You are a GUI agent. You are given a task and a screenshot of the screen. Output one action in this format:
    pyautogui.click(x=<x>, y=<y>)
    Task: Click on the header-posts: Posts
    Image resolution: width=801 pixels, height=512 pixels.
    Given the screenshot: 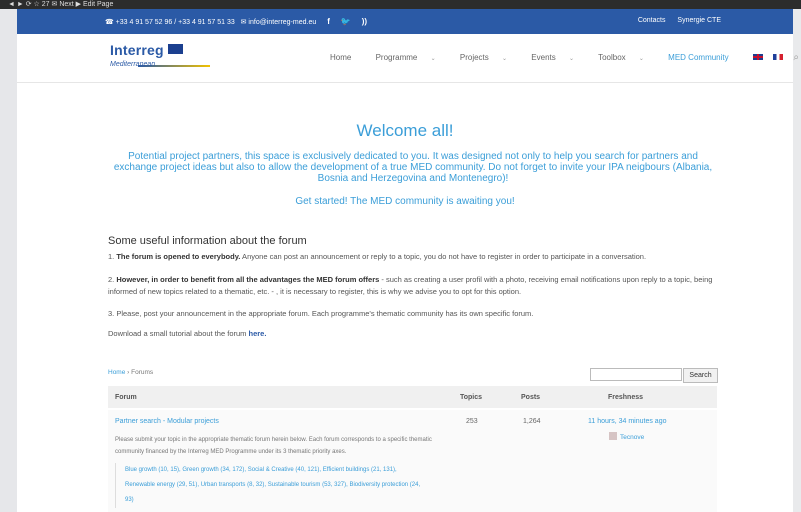 What is the action you would take?
    pyautogui.click(x=531, y=397)
    